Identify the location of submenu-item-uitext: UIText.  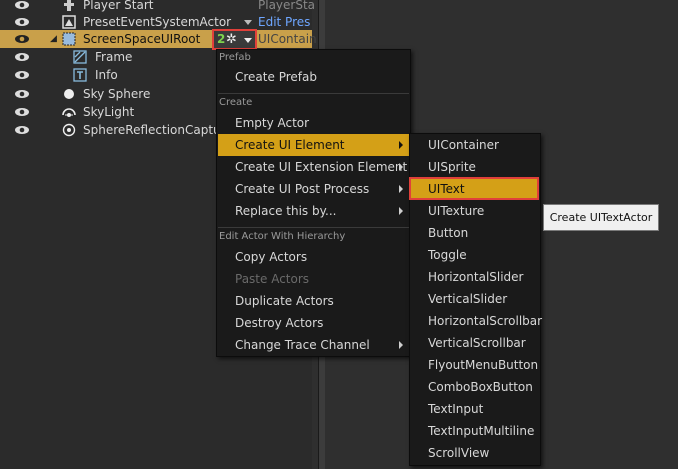
(475, 189).